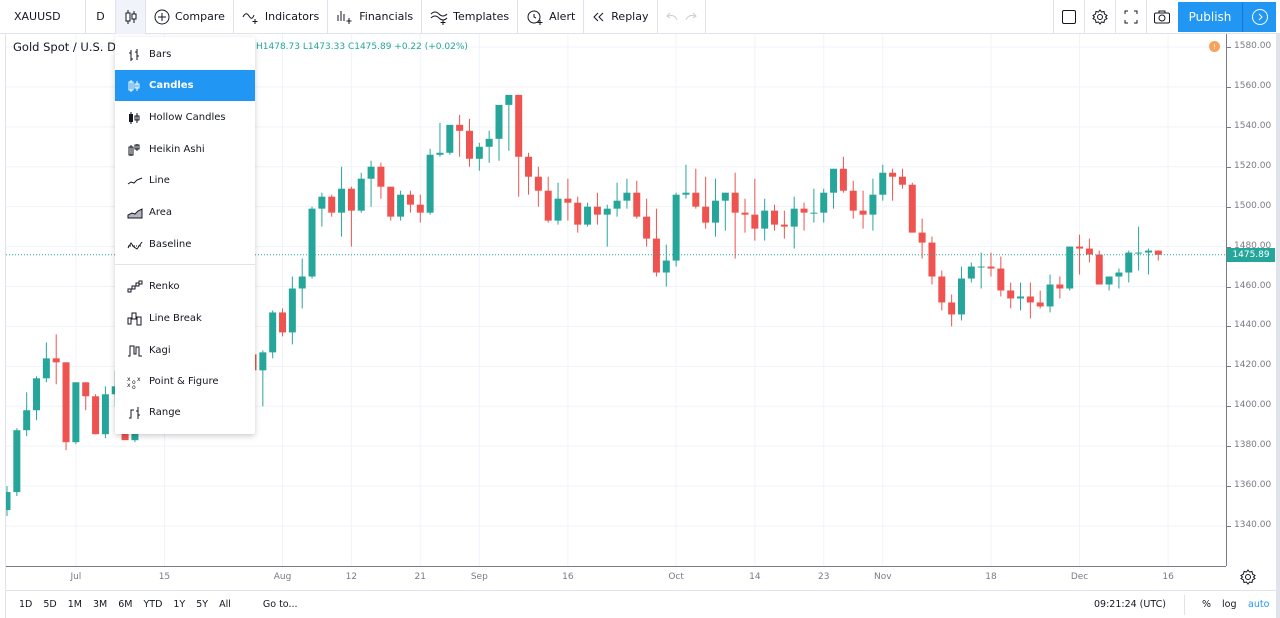 The width and height of the screenshot is (1280, 618). I want to click on redo-icon, so click(691, 17).